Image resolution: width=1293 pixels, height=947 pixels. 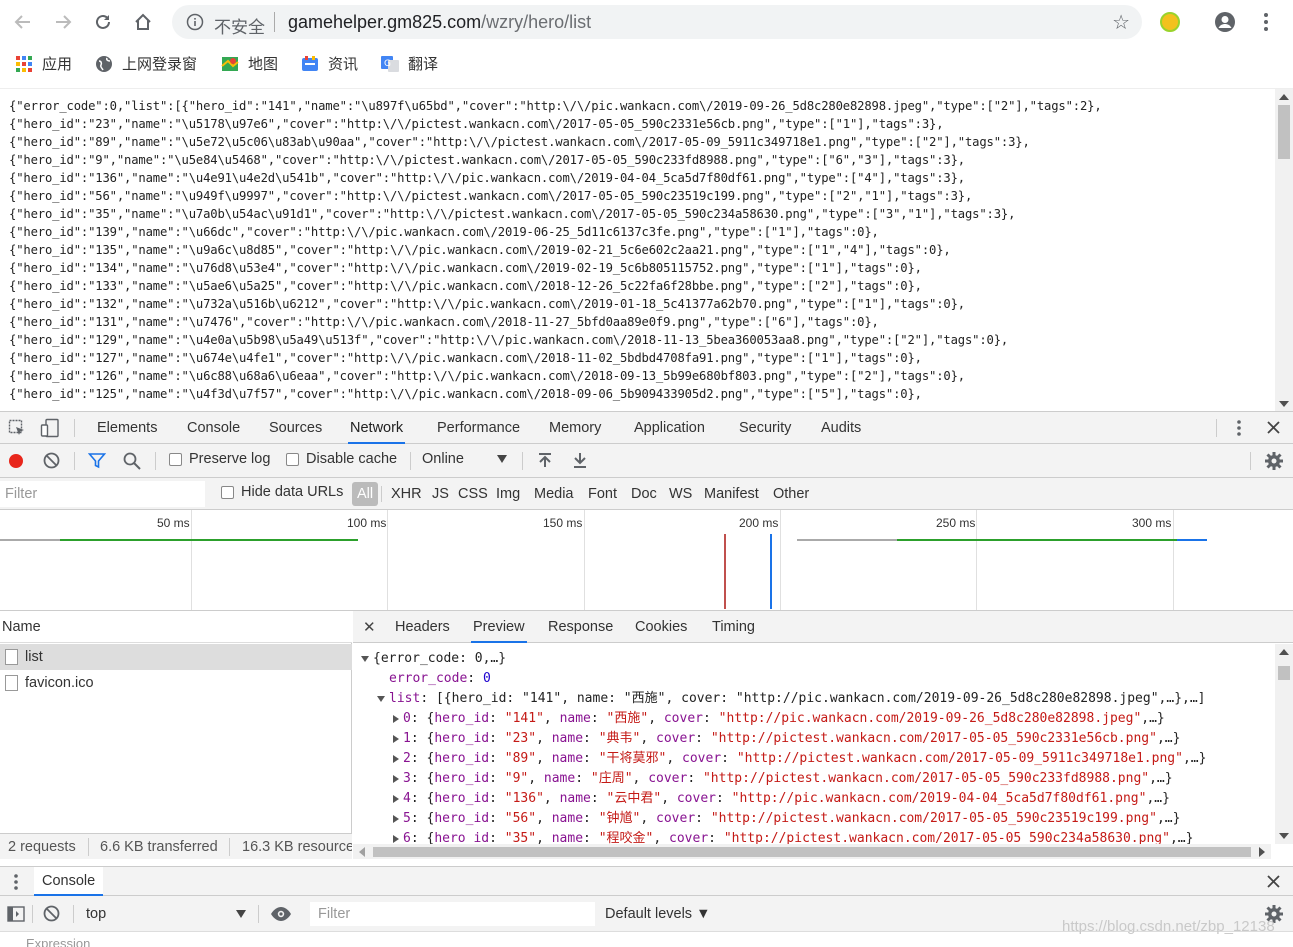 I want to click on export-har-icon, so click(x=580, y=461).